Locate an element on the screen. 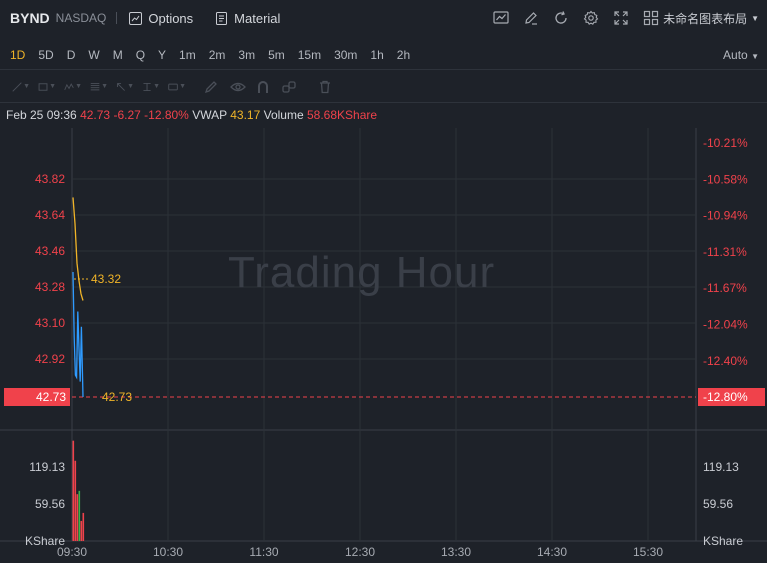 Image resolution: width=767 pixels, height=563 pixels. magnet-icon is located at coordinates (263, 86).